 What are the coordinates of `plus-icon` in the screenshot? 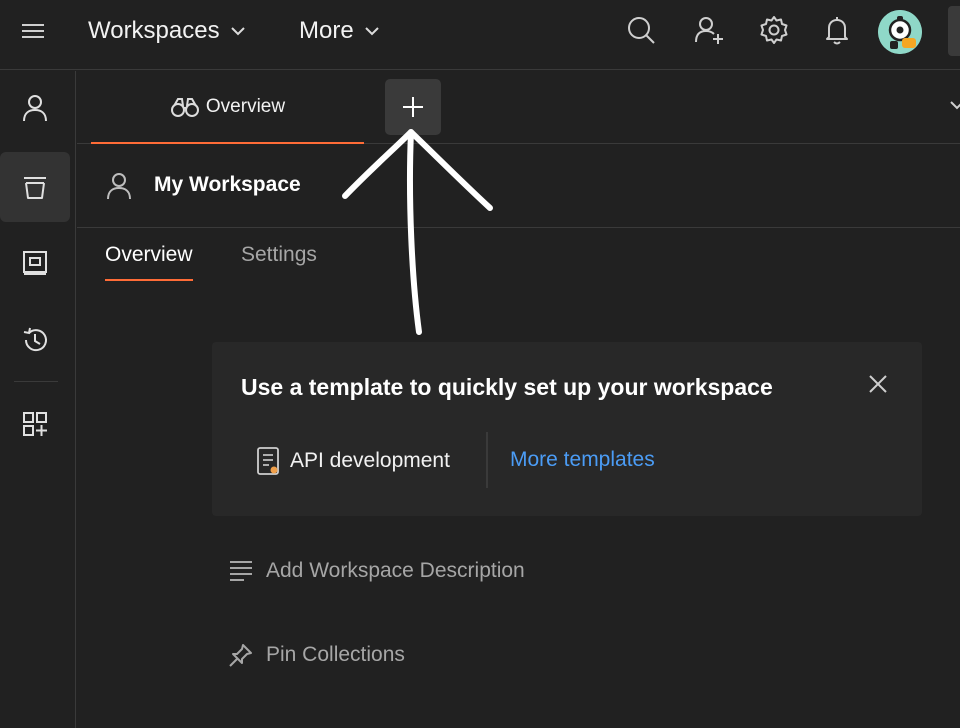 It's located at (413, 107).